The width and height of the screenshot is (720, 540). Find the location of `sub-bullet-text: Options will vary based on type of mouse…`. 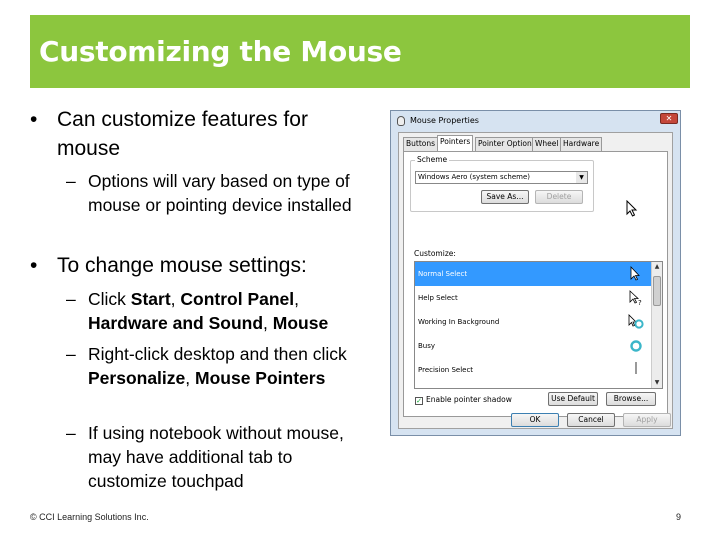

sub-bullet-text: Options will vary based on type of mouse… is located at coordinates (220, 193).